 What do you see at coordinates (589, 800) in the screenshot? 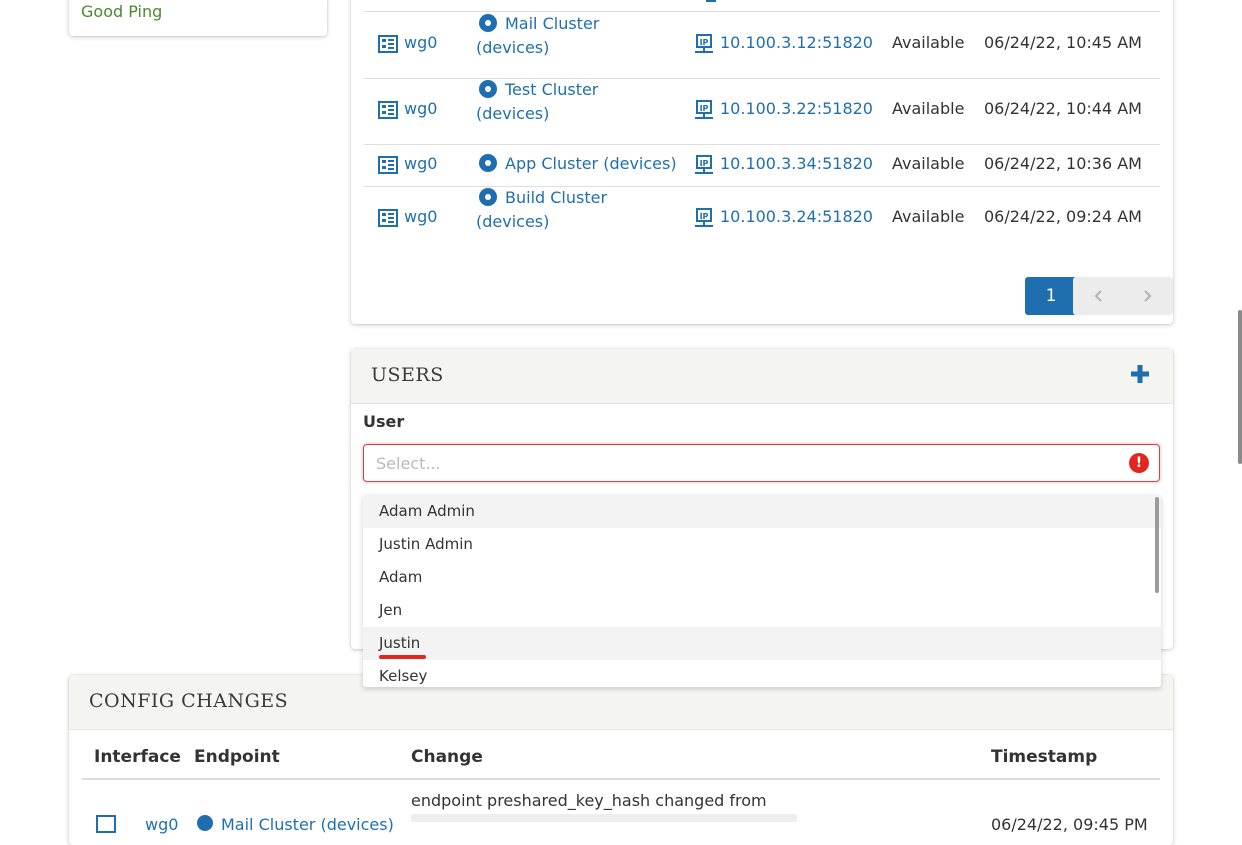
I see `change-text: endpoint preshared_key_hash changed from` at bounding box center [589, 800].